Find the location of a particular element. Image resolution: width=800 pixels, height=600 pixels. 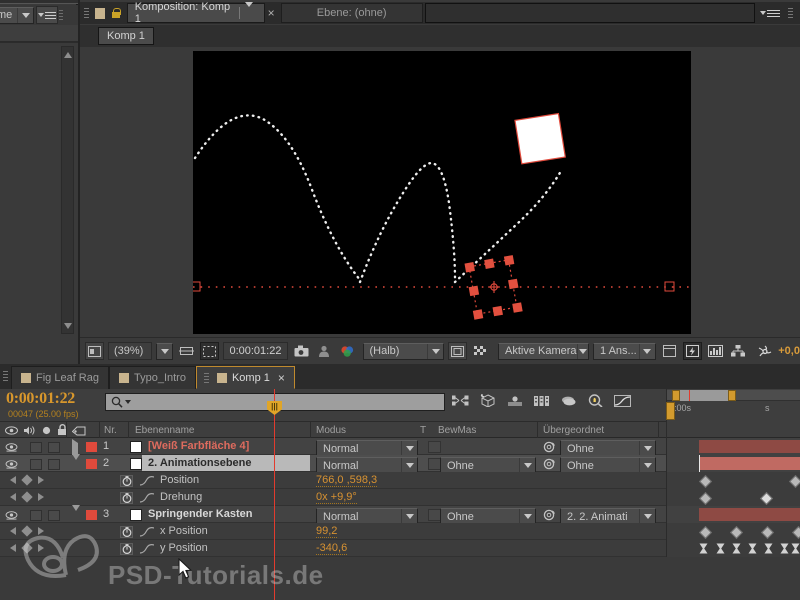

close-icon: × is located at coordinates (281, 378).